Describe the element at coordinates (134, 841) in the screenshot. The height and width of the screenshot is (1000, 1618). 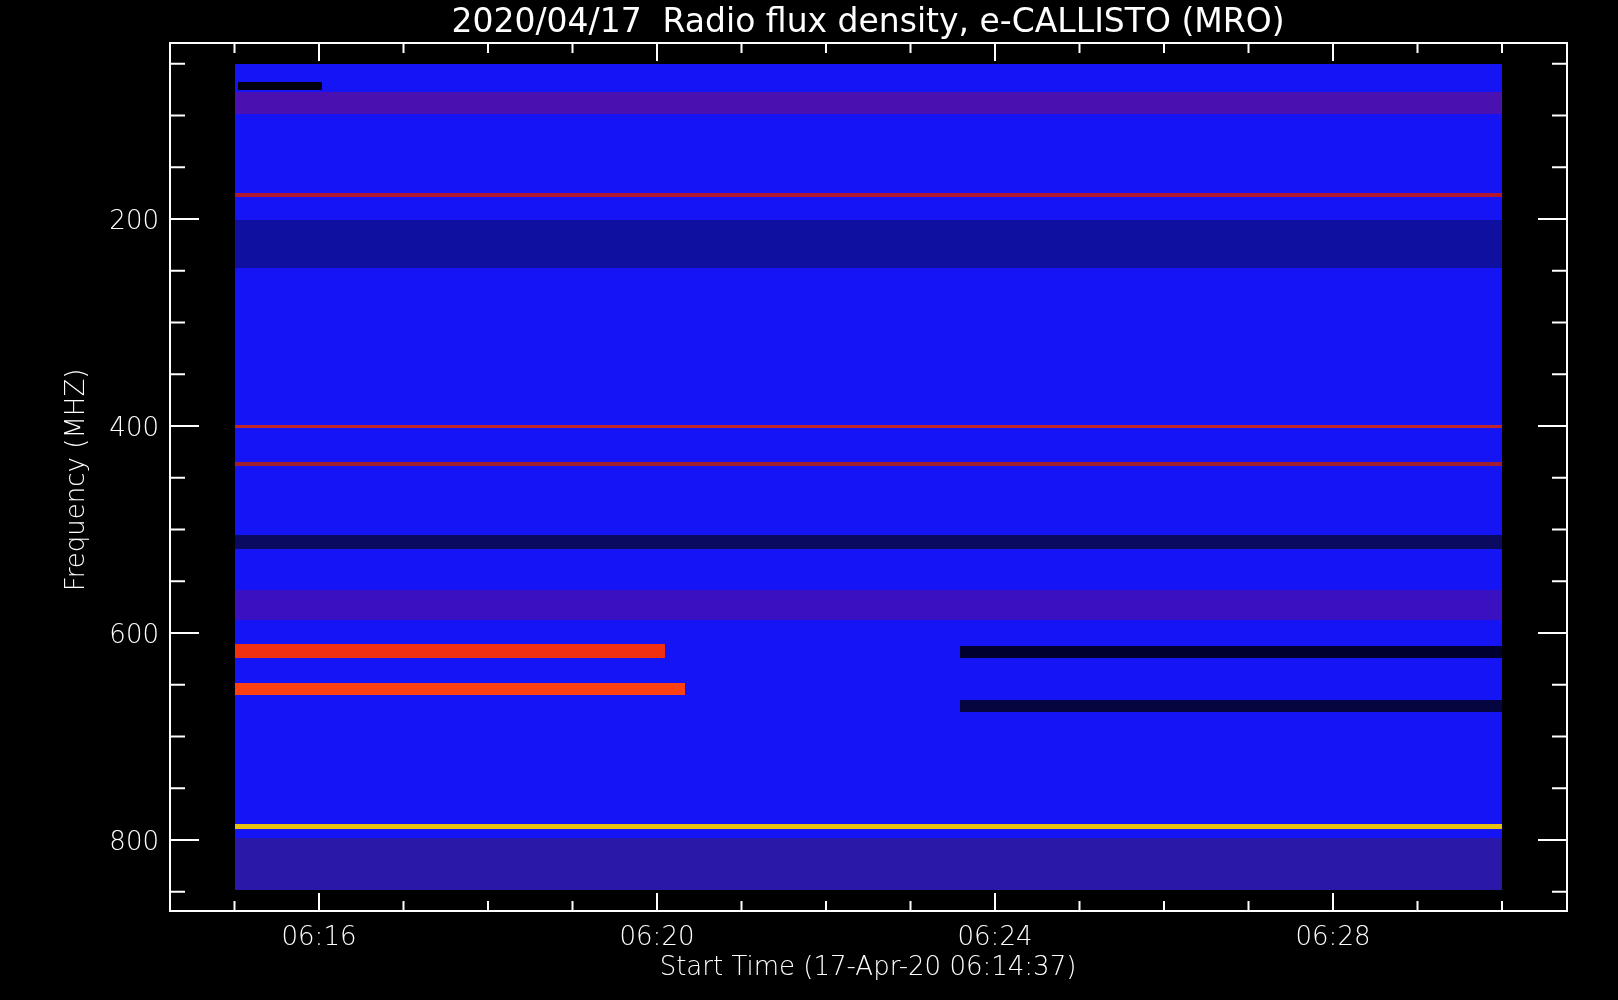
I see `tick-label: 800` at that location.